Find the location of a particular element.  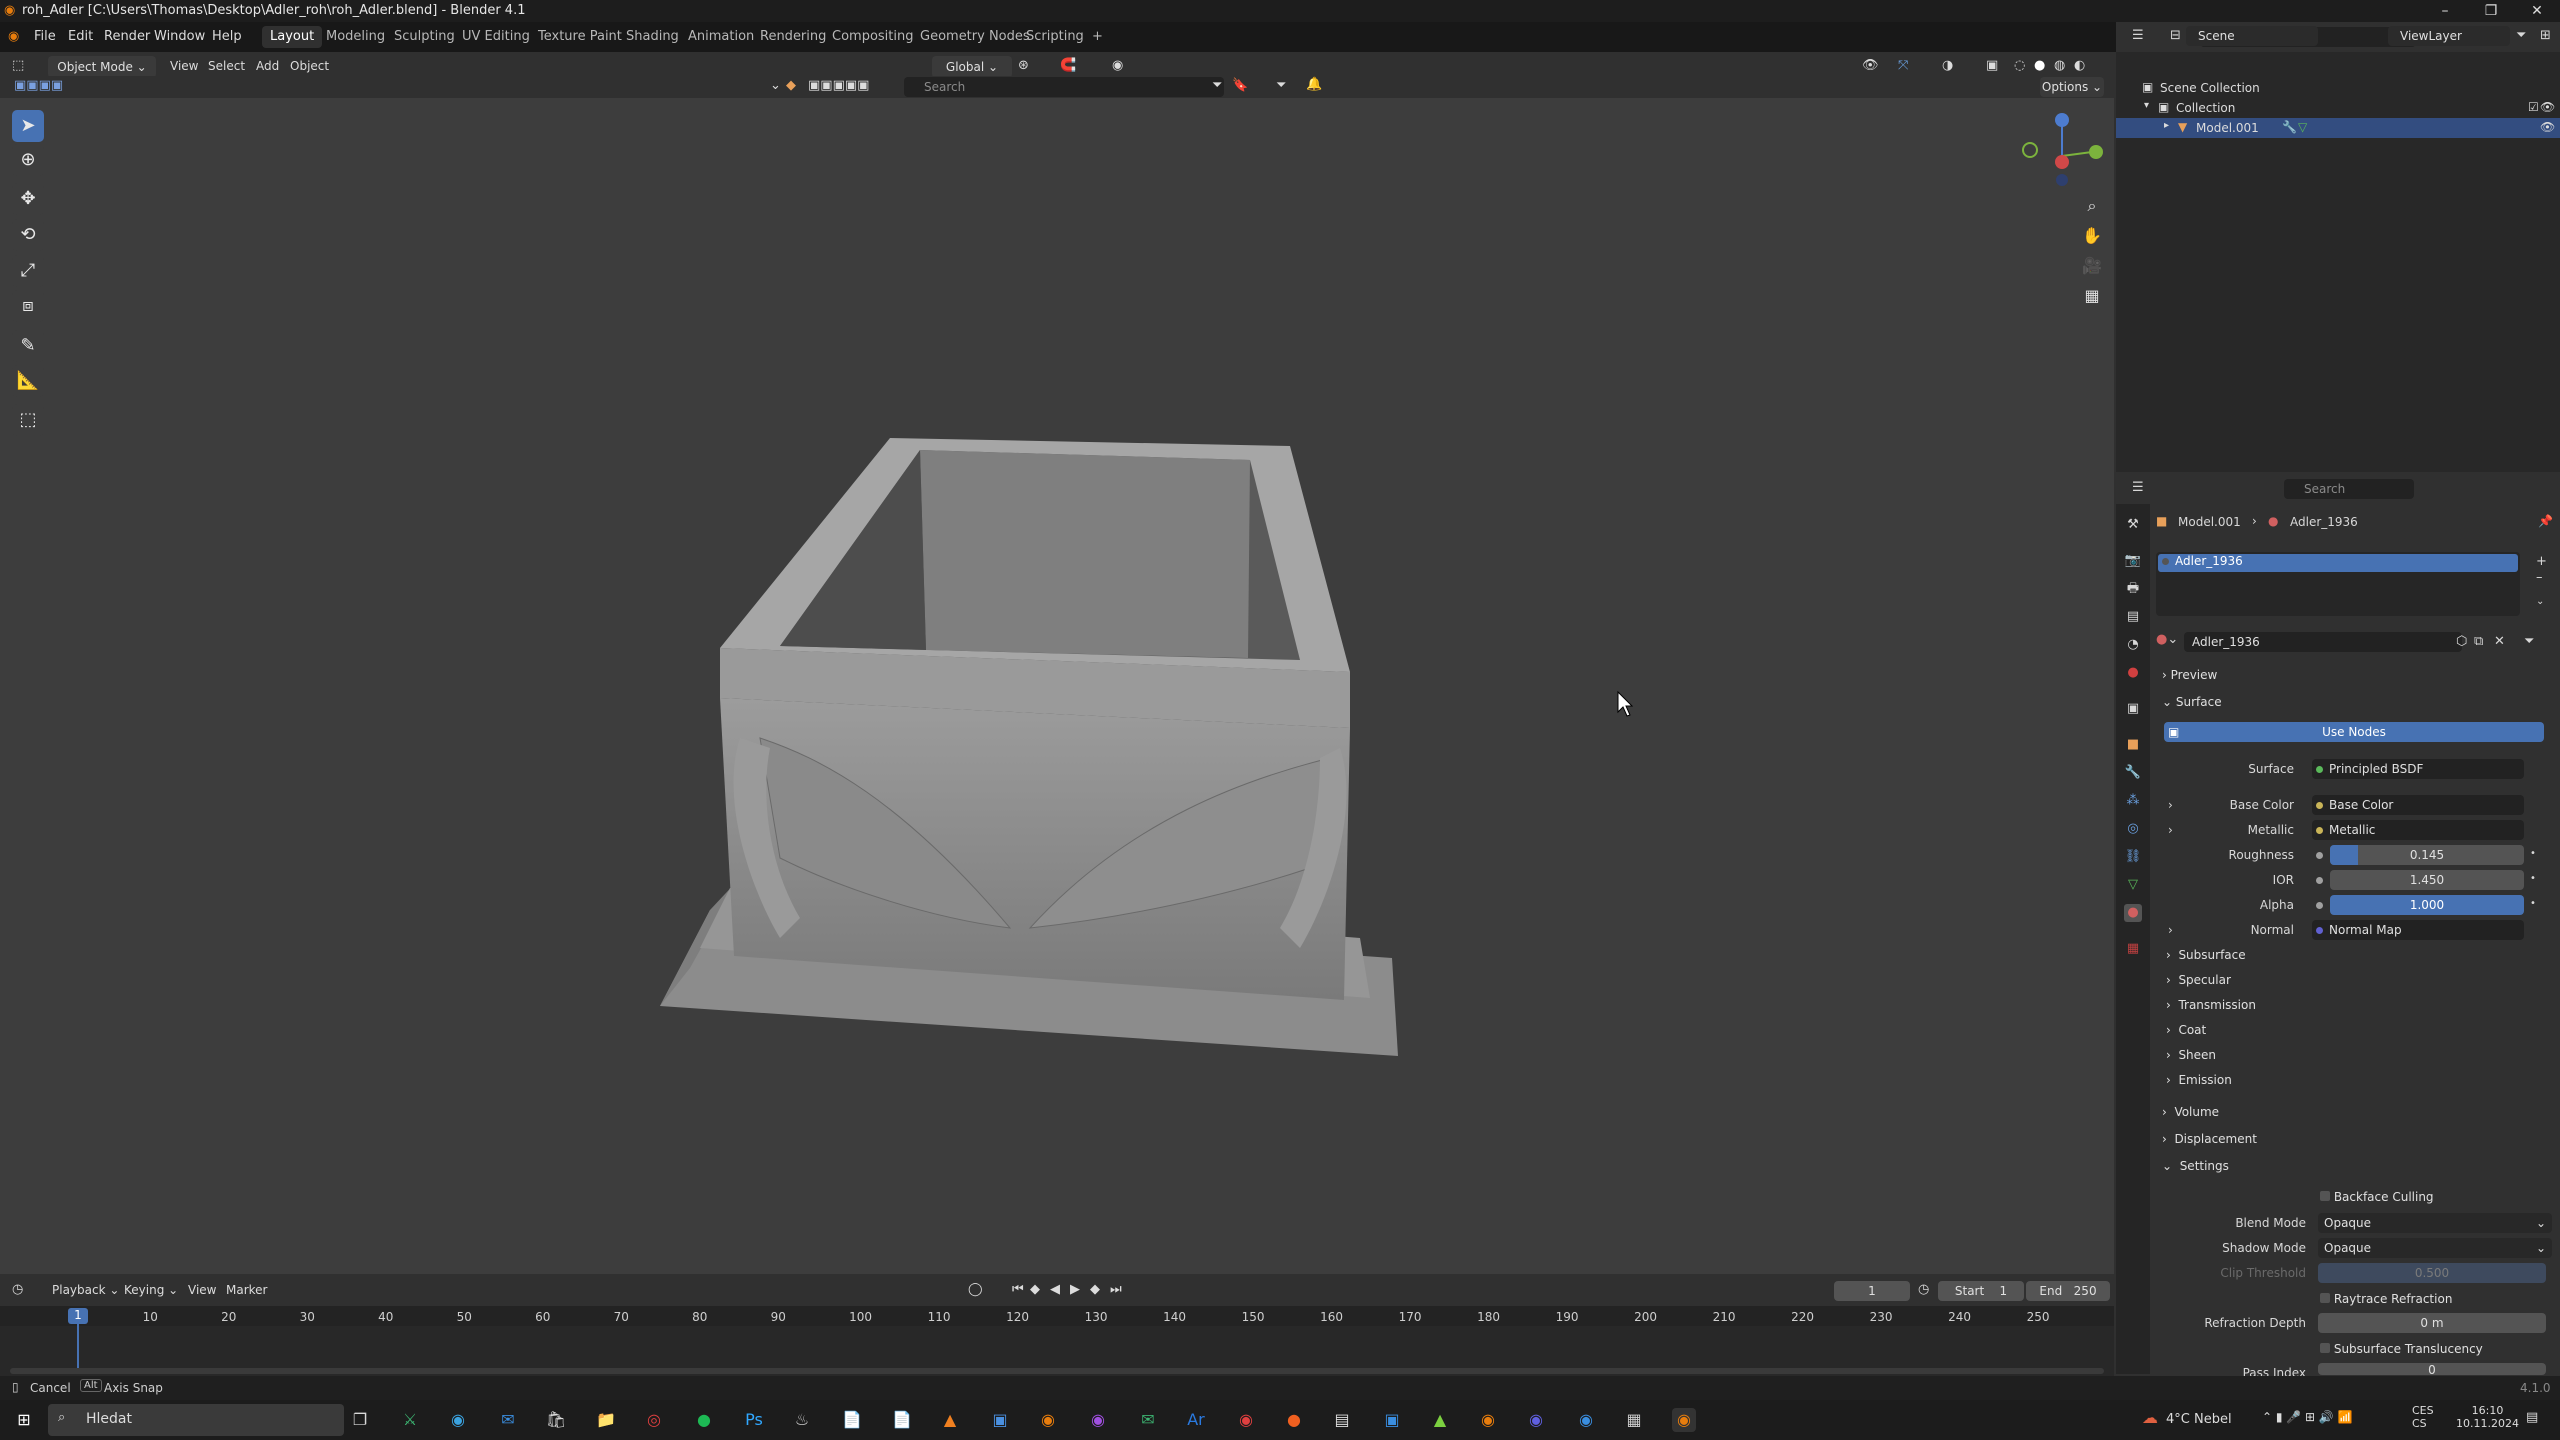

file-icon: 📄 is located at coordinates (902, 1420).